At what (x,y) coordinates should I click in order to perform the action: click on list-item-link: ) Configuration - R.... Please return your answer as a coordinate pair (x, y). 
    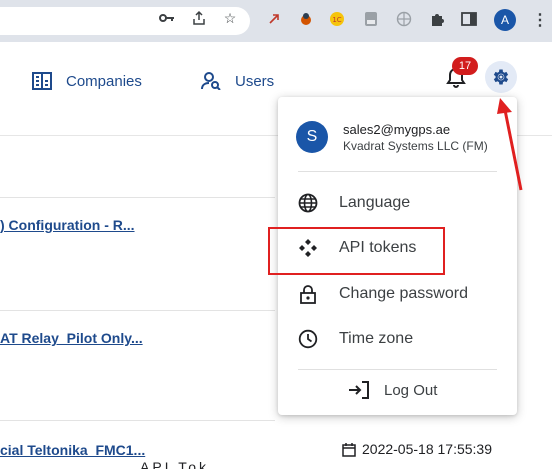
    Looking at the image, I should click on (67, 225).